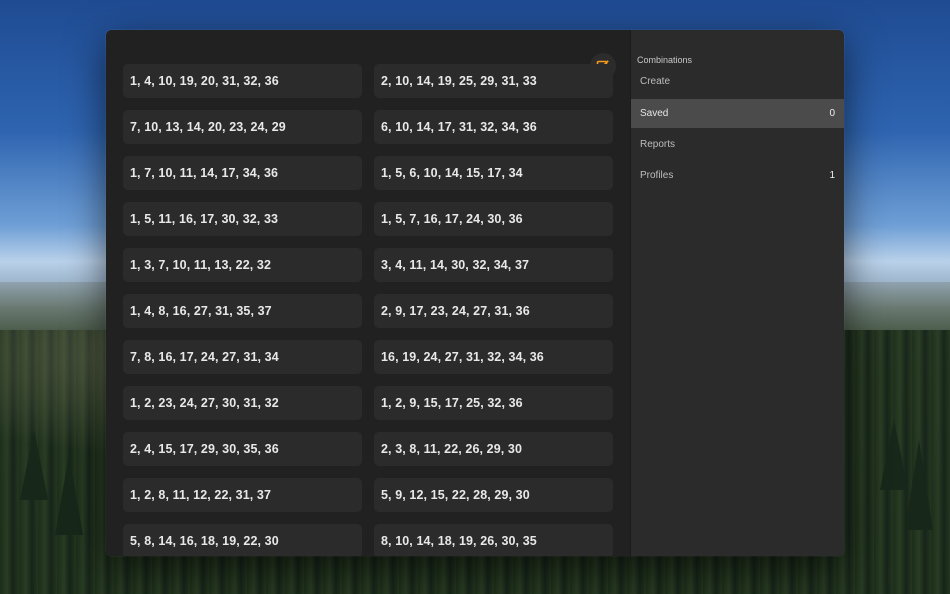  What do you see at coordinates (493, 357) in the screenshot?
I see `combination-card: 16, 19, 24, 27, 31, 32, 34, 36` at bounding box center [493, 357].